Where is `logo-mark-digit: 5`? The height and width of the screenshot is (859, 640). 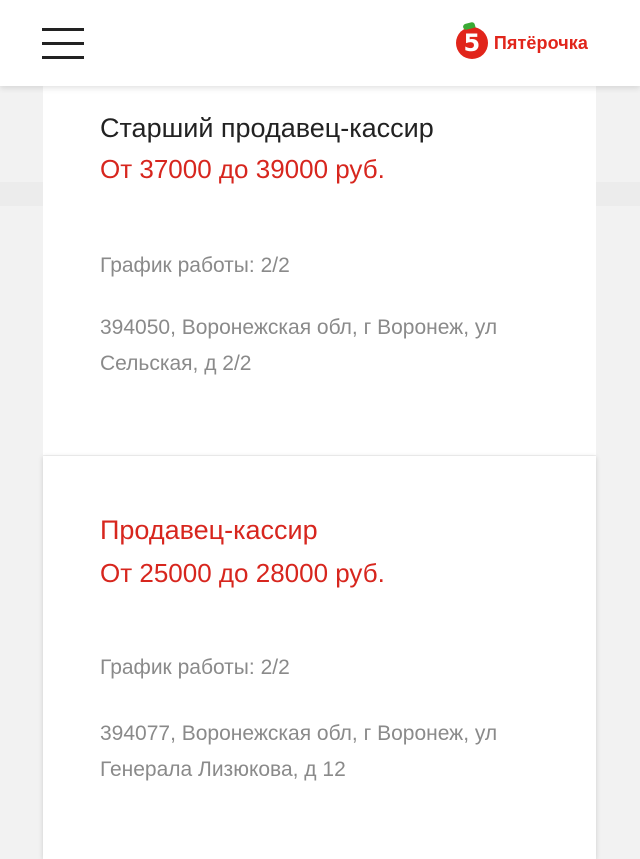 logo-mark-digit: 5 is located at coordinates (472, 42).